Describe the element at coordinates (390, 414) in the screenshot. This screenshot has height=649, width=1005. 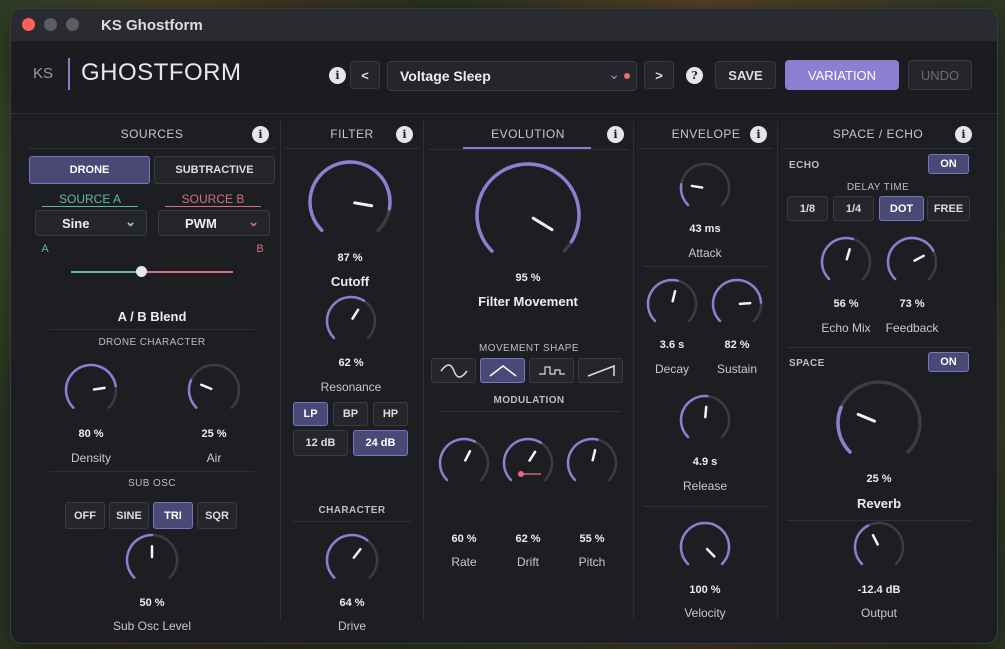
I see `filter-hp-button: HP` at that location.